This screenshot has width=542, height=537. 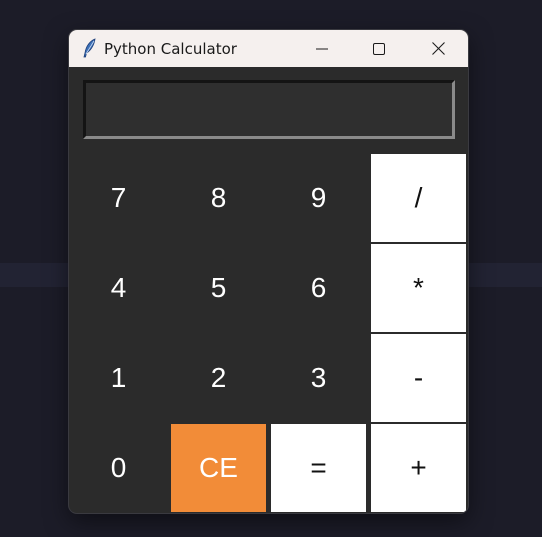 What do you see at coordinates (418, 378) in the screenshot?
I see `subtract-button: -` at bounding box center [418, 378].